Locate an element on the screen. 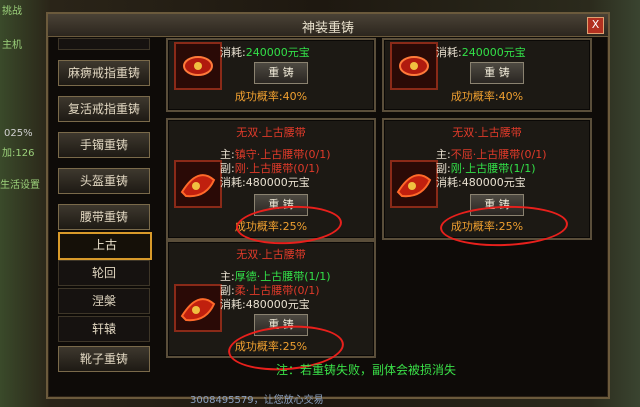 Image resolution: width=640 pixels, height=407 pixels. window-title: 神装重铸 is located at coordinates (327, 28).